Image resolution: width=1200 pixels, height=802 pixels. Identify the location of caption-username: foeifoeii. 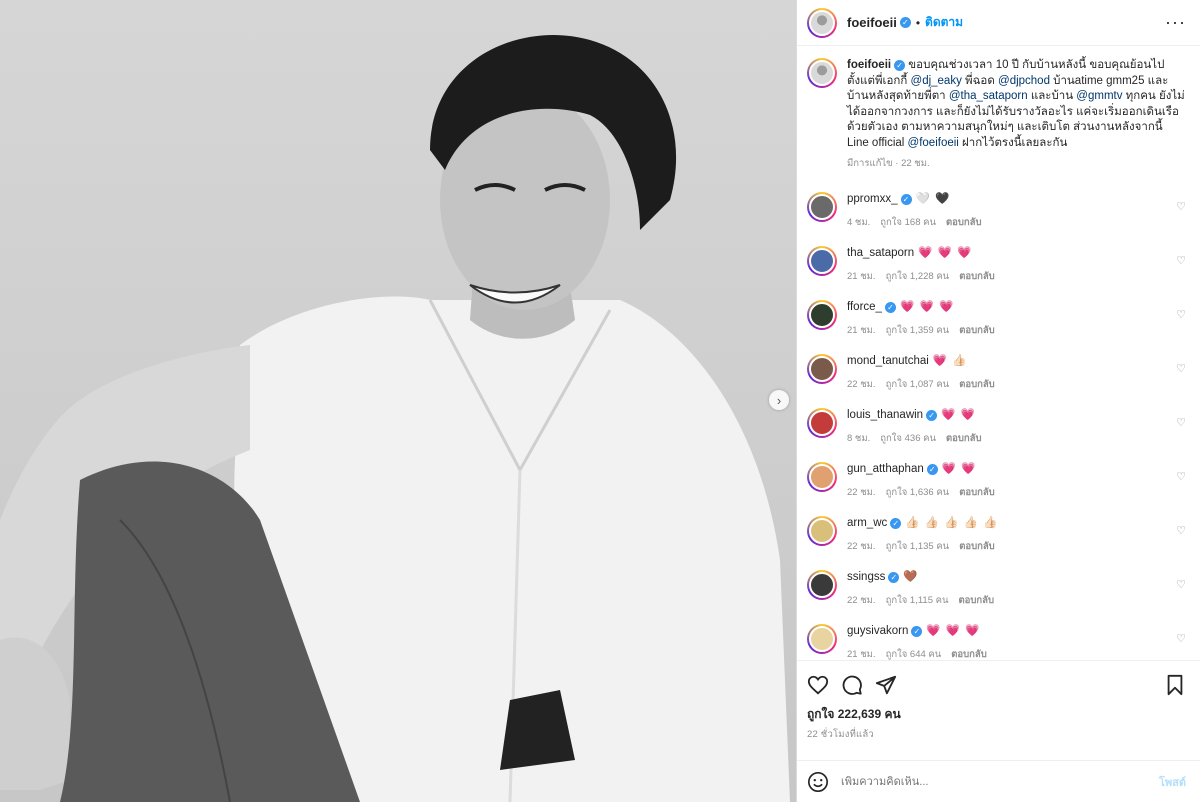
(869, 65).